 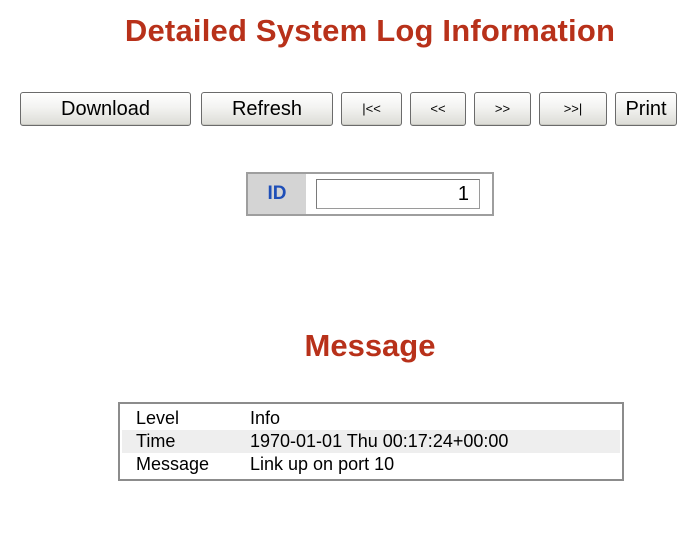 What do you see at coordinates (267, 109) in the screenshot?
I see `refresh-button: Refresh` at bounding box center [267, 109].